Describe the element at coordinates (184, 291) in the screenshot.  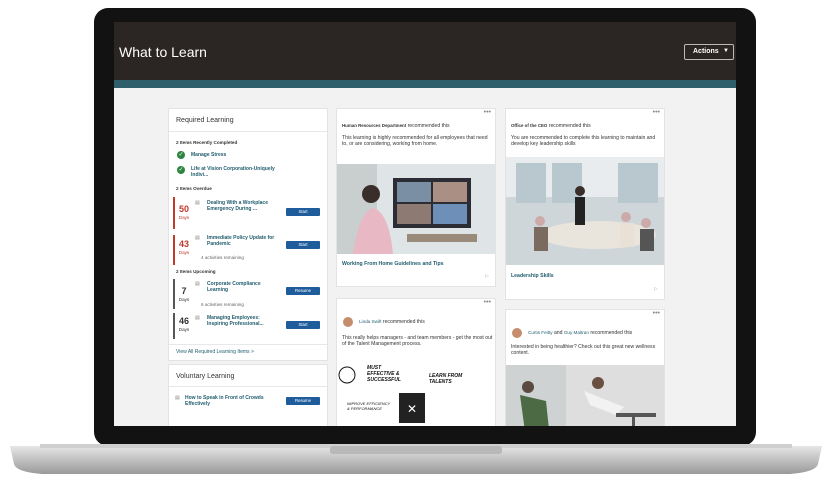
I see `days-count: 7` at that location.